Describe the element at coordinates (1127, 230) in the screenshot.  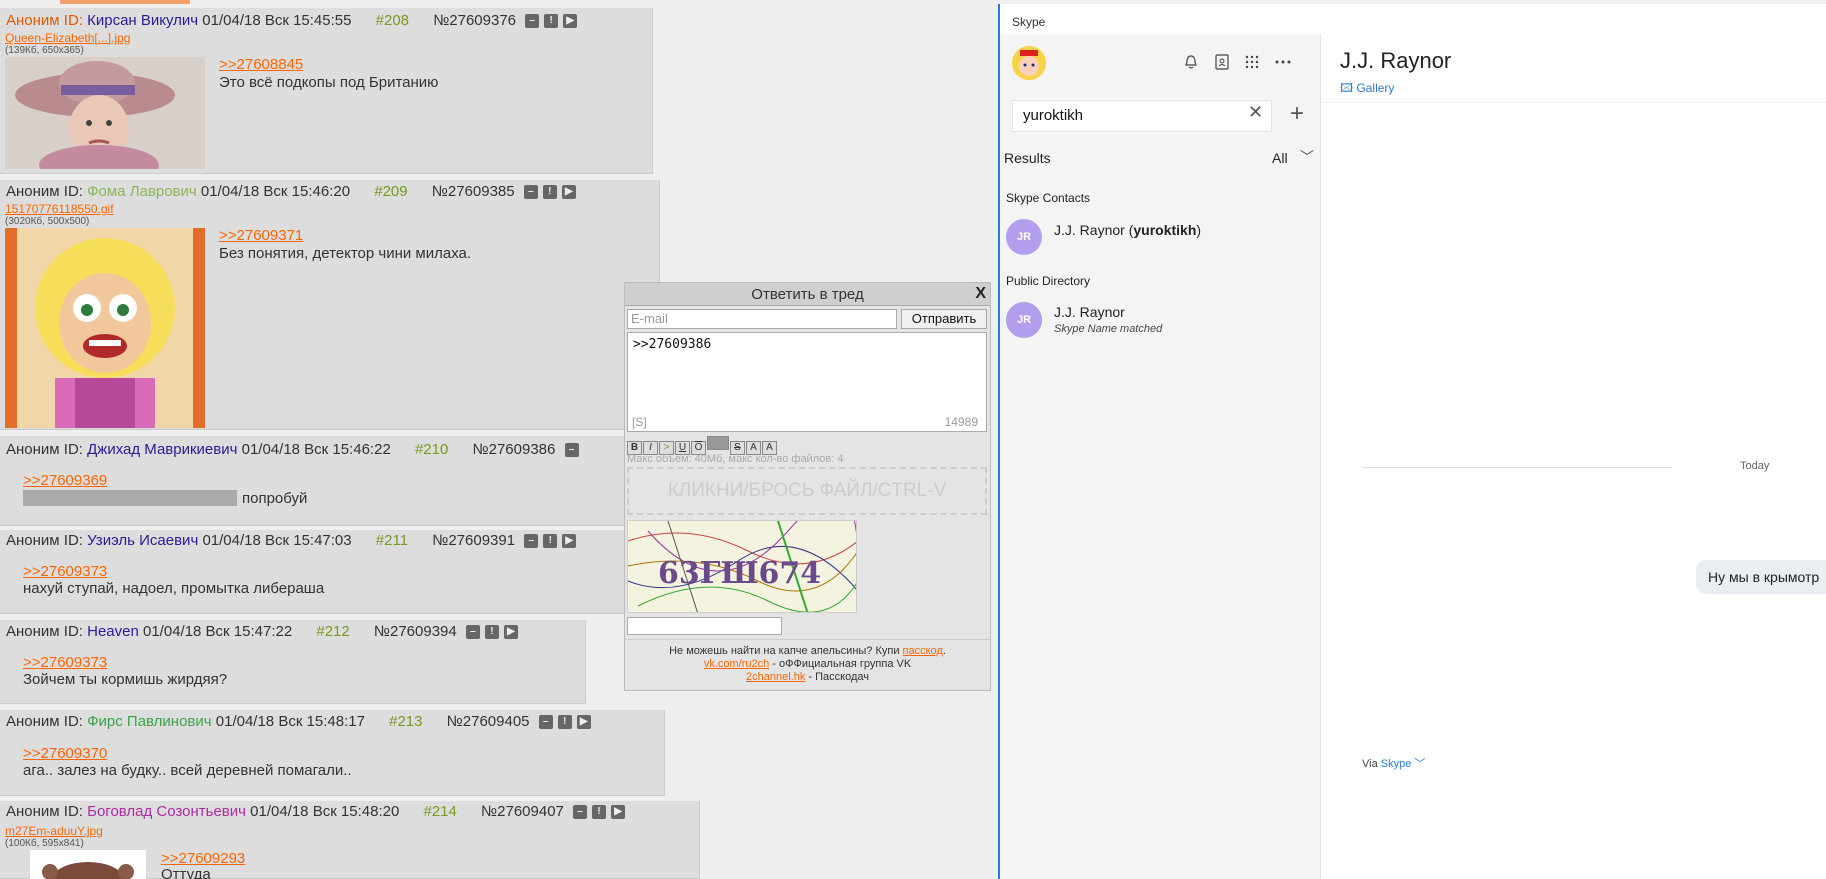
I see `contact-result: J.J. Raynor (yuroktikh)` at that location.